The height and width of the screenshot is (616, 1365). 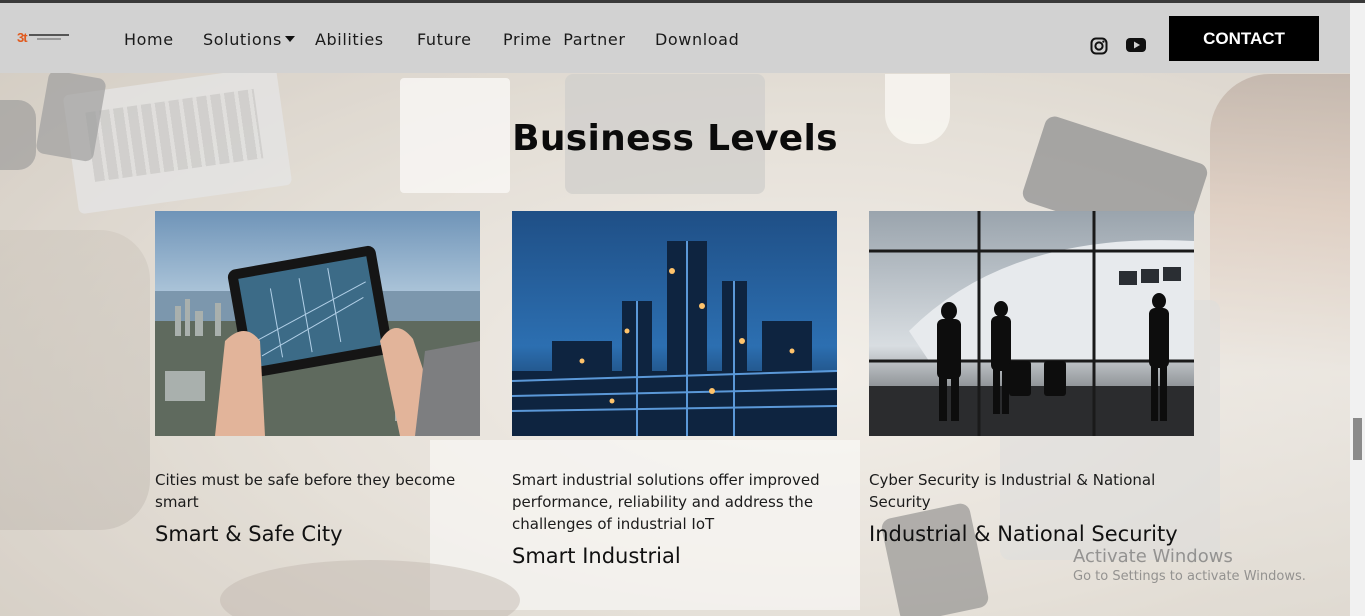 What do you see at coordinates (1244, 38) in the screenshot?
I see `contact-button: CONTACT` at bounding box center [1244, 38].